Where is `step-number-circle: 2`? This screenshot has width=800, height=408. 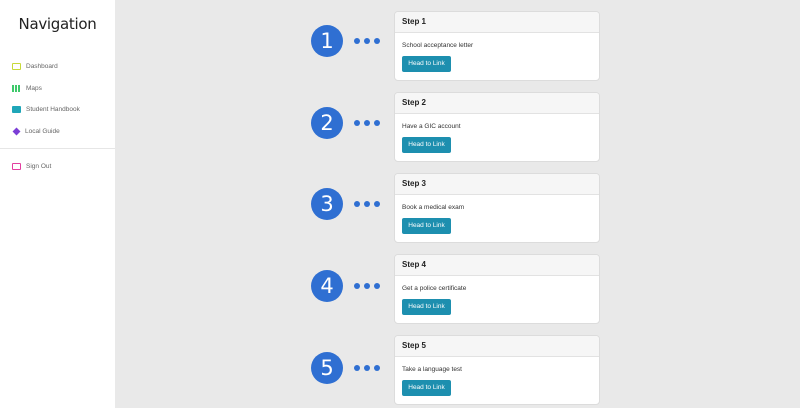
step-number-circle: 2 is located at coordinates (327, 123).